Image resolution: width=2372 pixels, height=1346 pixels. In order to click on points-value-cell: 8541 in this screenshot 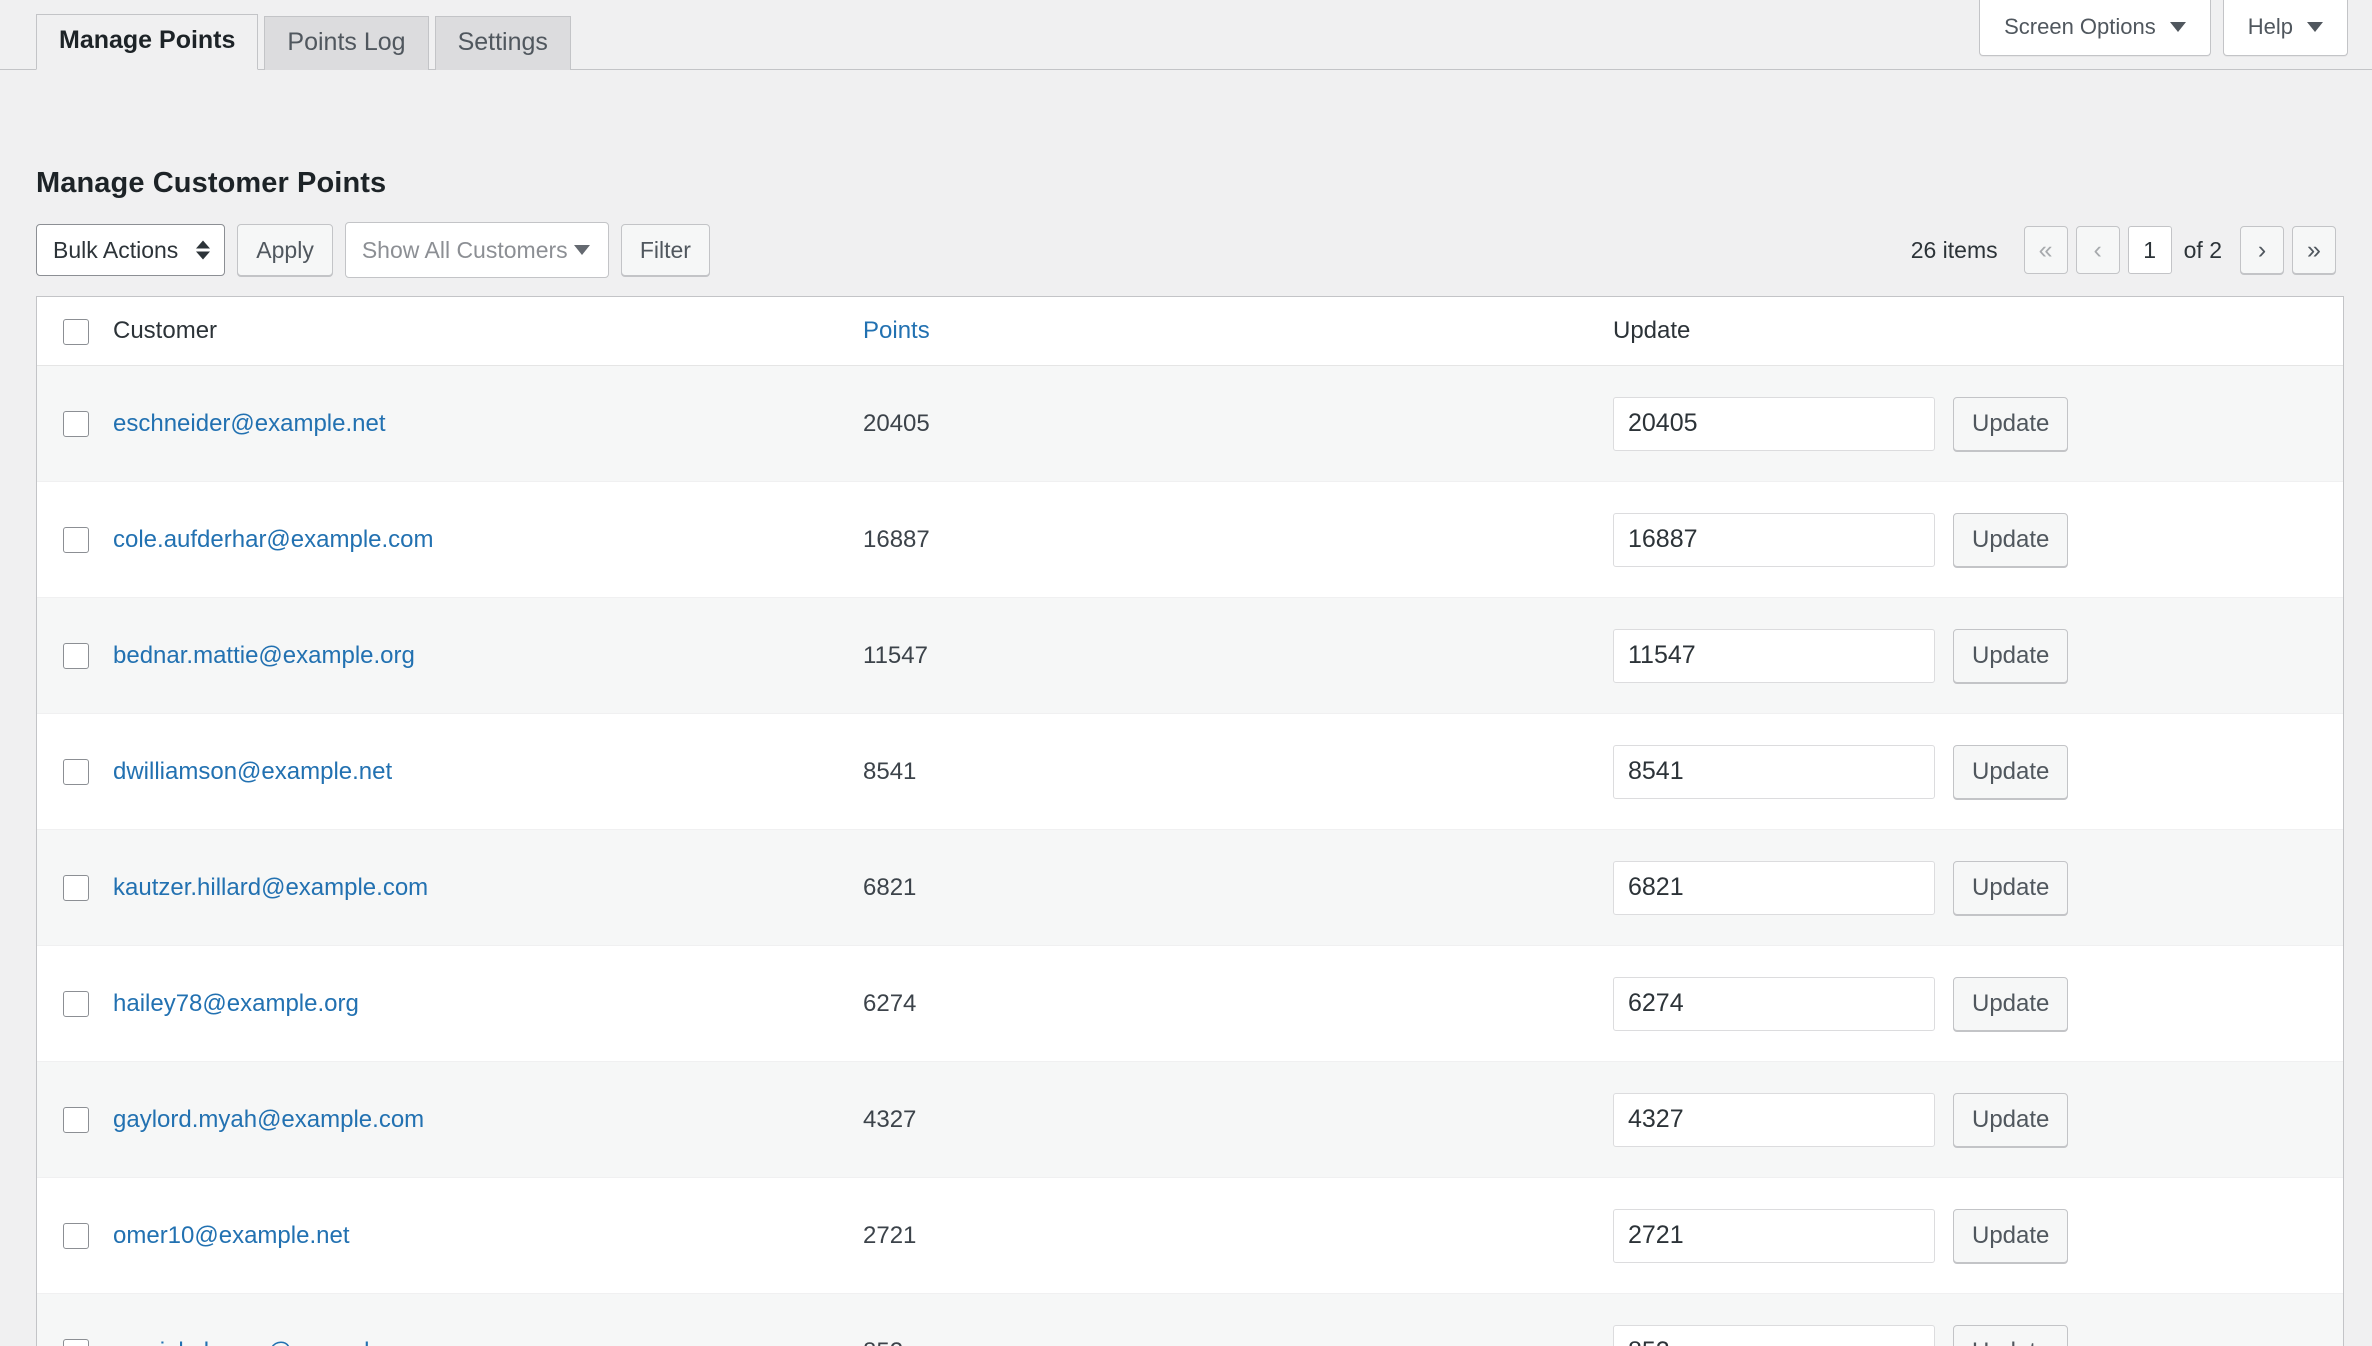, I will do `click(890, 771)`.